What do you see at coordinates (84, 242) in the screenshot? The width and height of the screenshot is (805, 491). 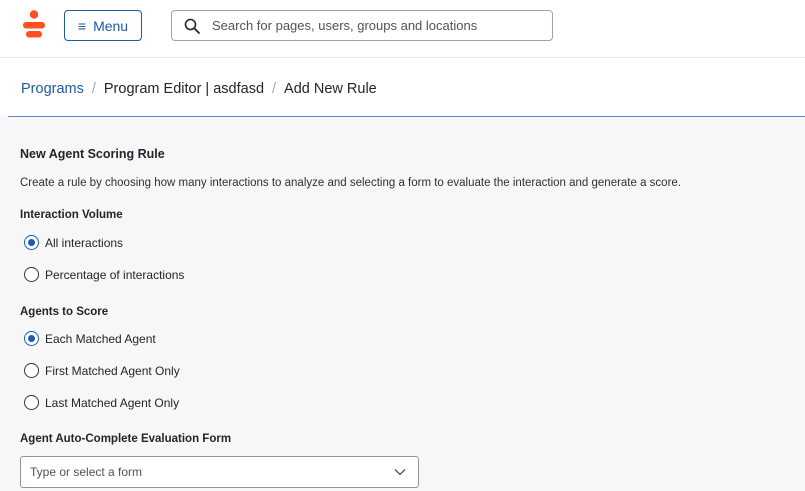 I see `radio-label: All interactions` at bounding box center [84, 242].